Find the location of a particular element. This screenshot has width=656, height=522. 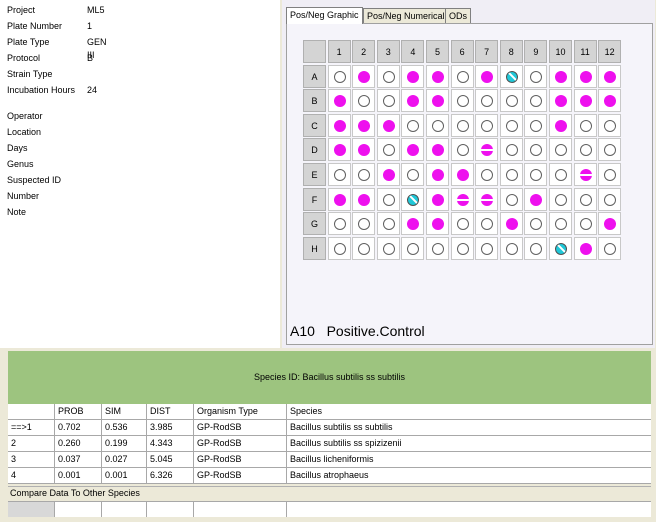

tab-pos-neg-numerical: Pos/Neg Numerical is located at coordinates (406, 15).